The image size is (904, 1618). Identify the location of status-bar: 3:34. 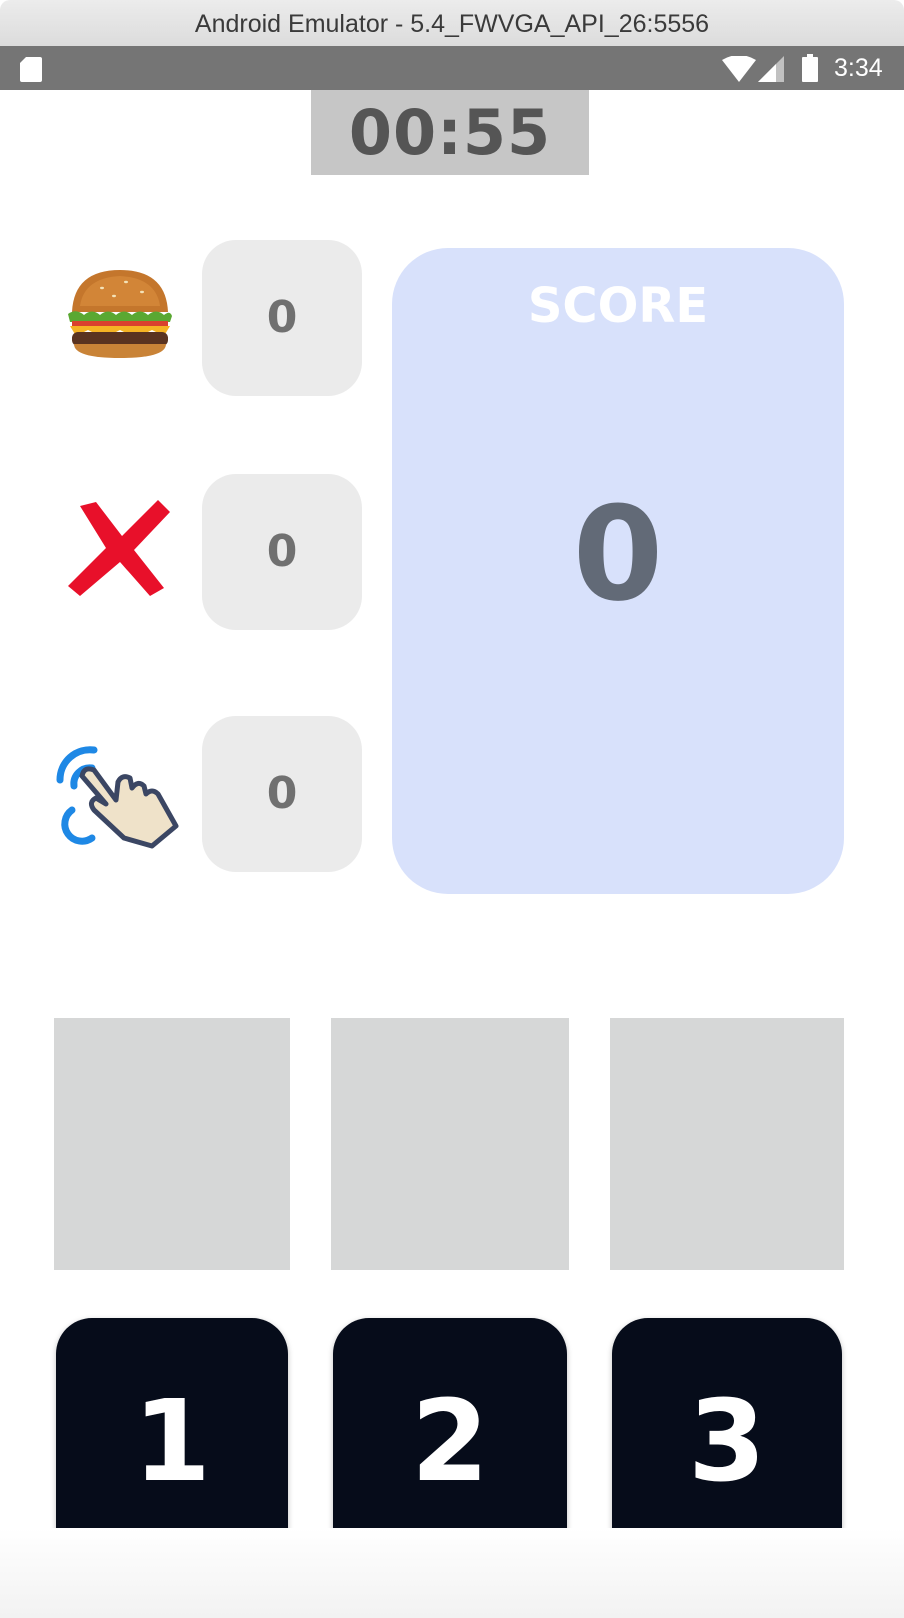
(452, 68).